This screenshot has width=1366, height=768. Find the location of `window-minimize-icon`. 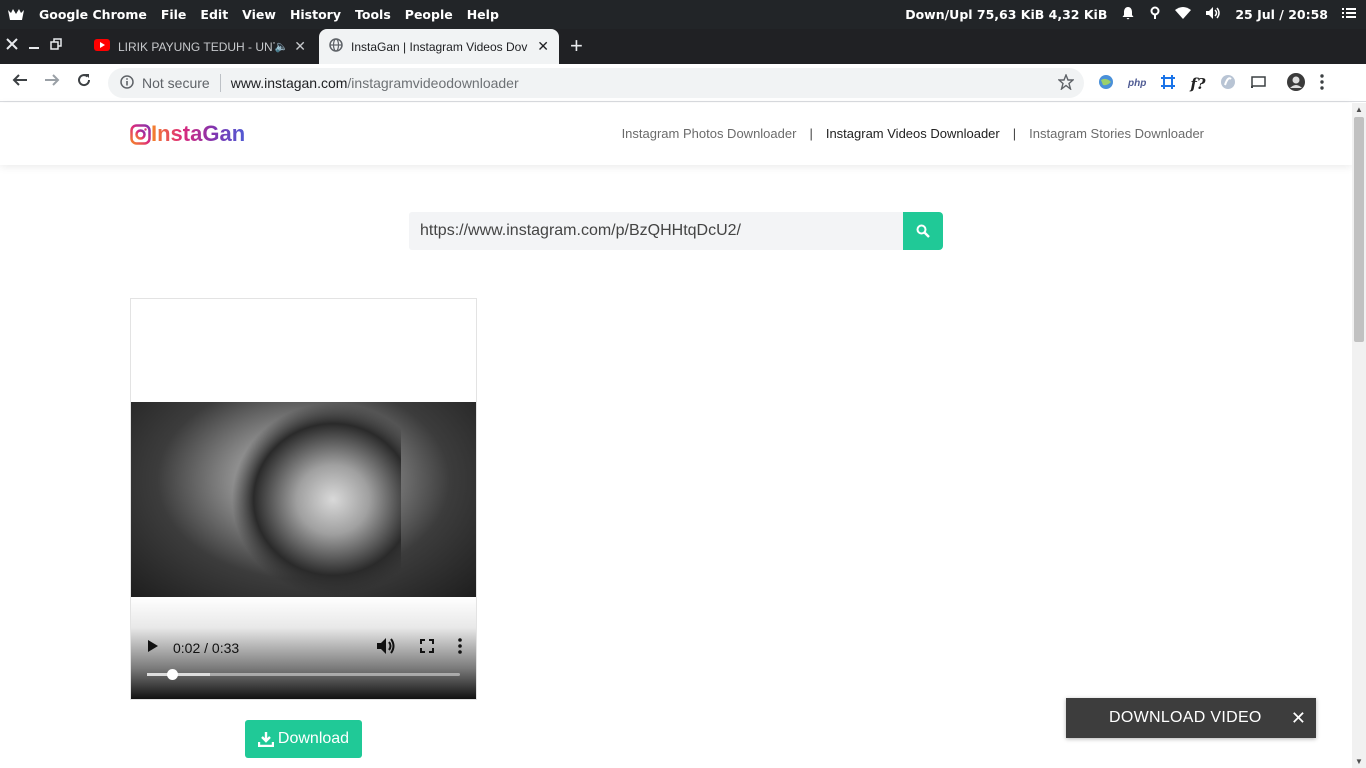

window-minimize-icon is located at coordinates (34, 46).